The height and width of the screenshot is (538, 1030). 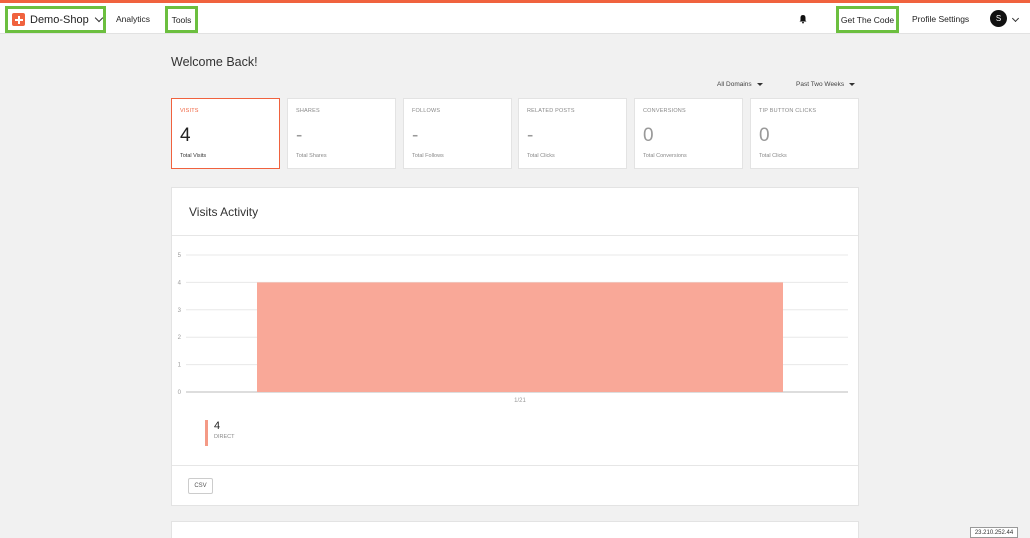 What do you see at coordinates (133, 18) in the screenshot?
I see `nav-analytics: Analytics` at bounding box center [133, 18].